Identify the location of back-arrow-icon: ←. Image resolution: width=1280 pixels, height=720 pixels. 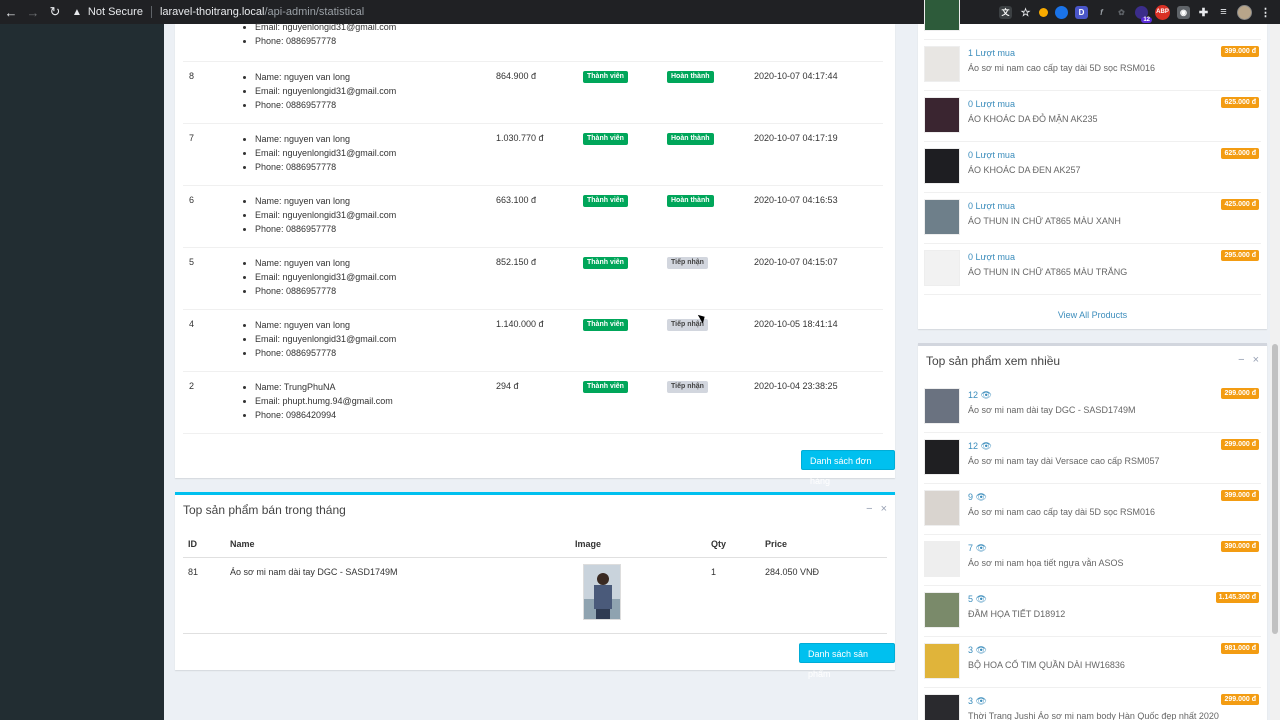
(11, 12).